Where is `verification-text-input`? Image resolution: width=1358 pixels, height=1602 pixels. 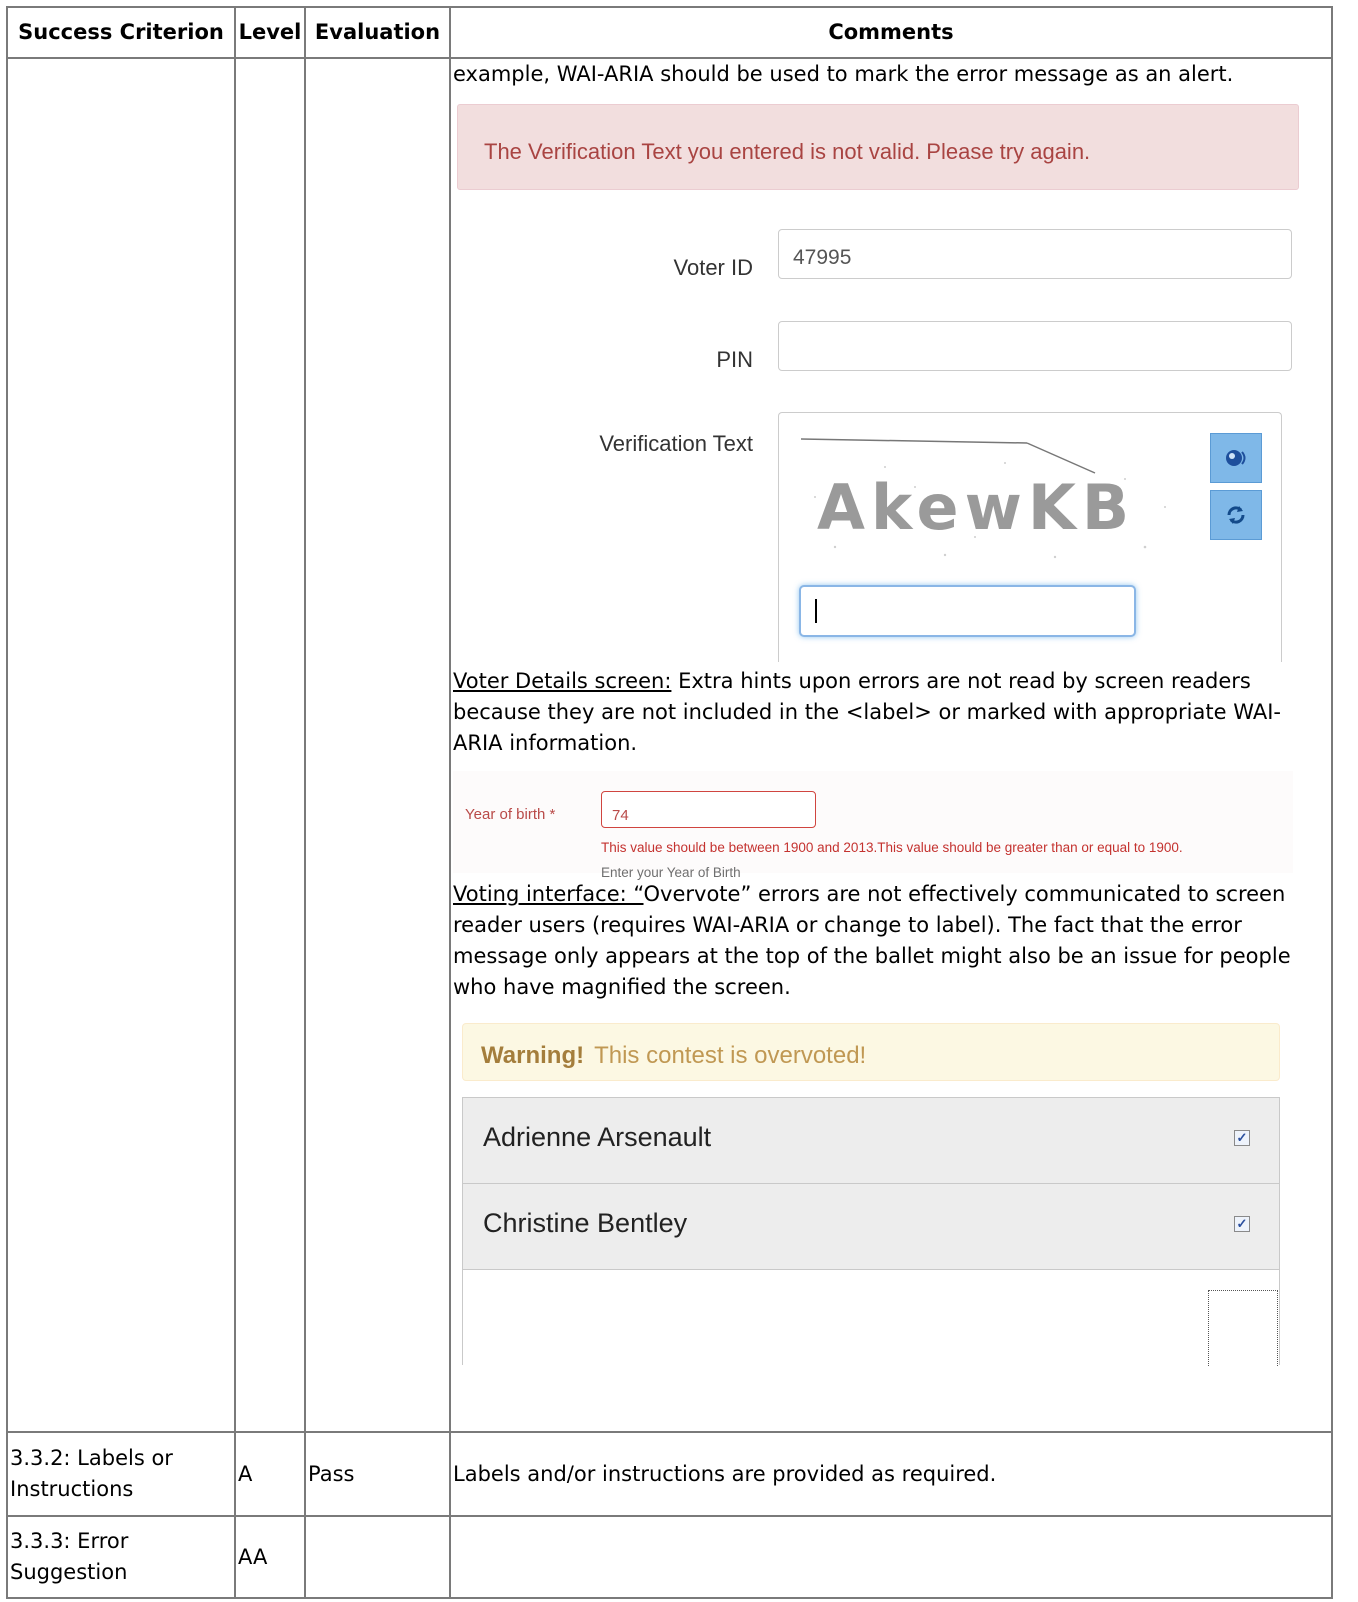
verification-text-input is located at coordinates (967, 611).